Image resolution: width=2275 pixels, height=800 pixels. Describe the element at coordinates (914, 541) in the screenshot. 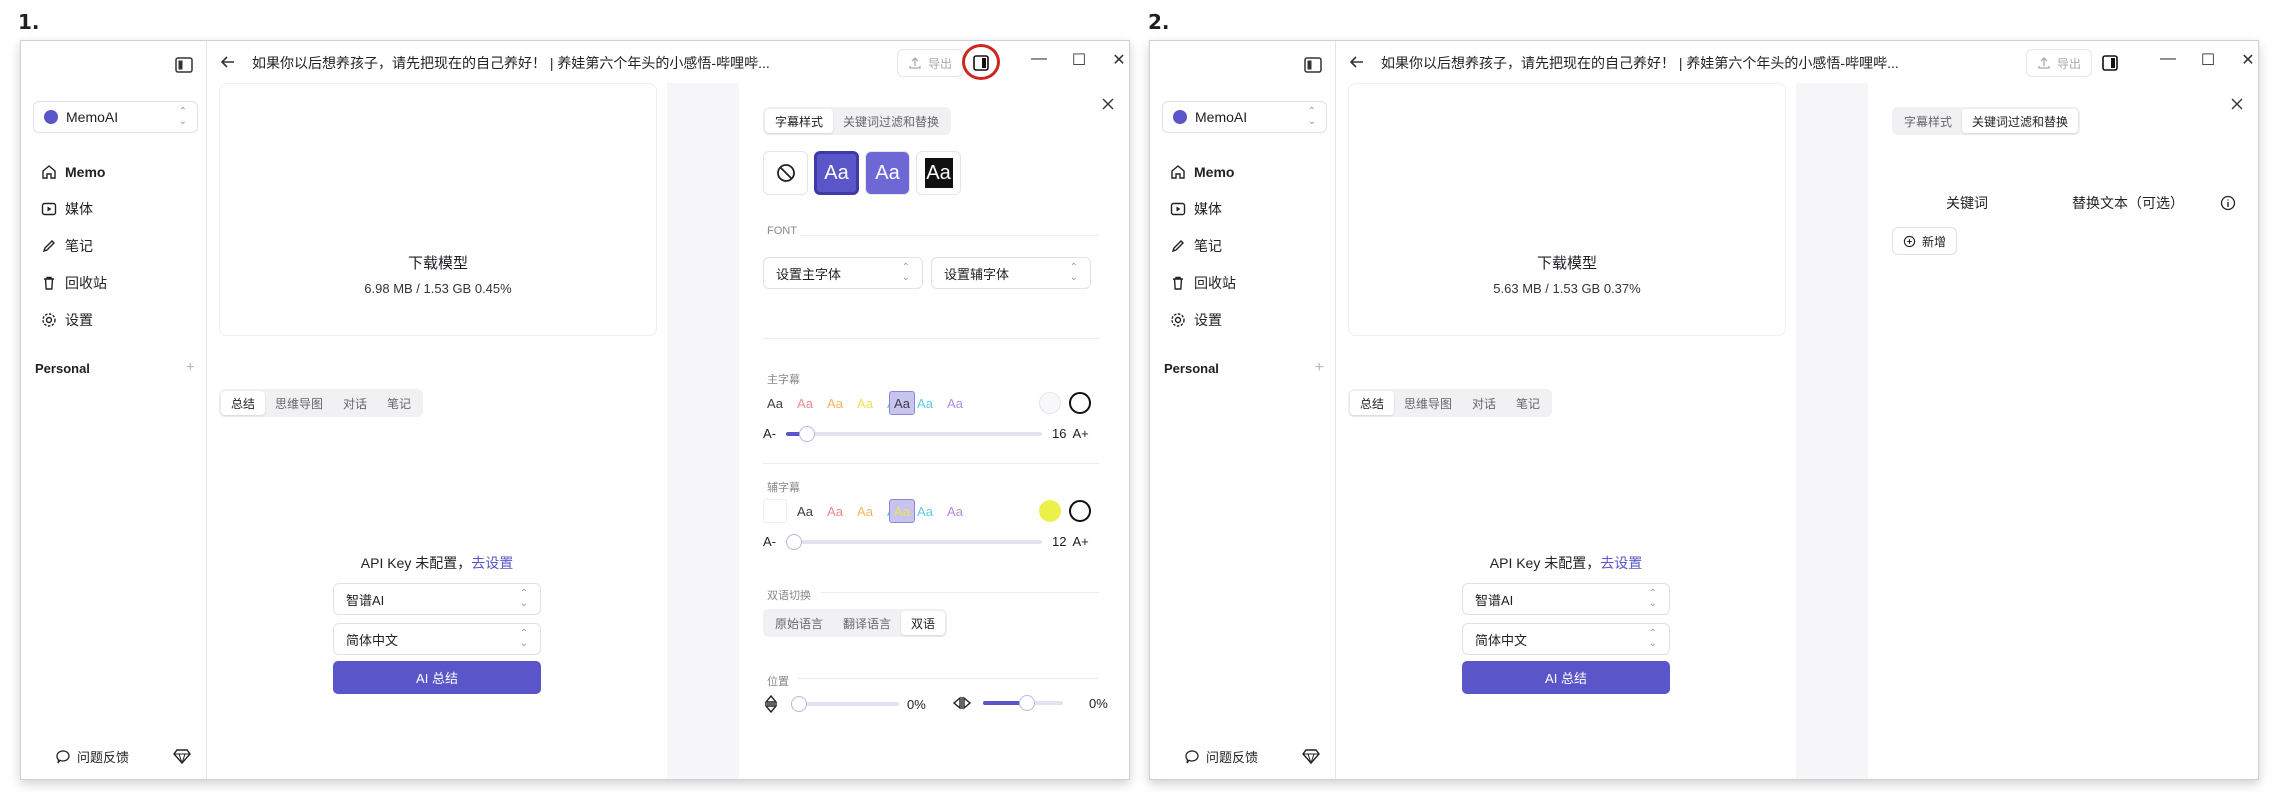

I see `sub-size-track` at that location.